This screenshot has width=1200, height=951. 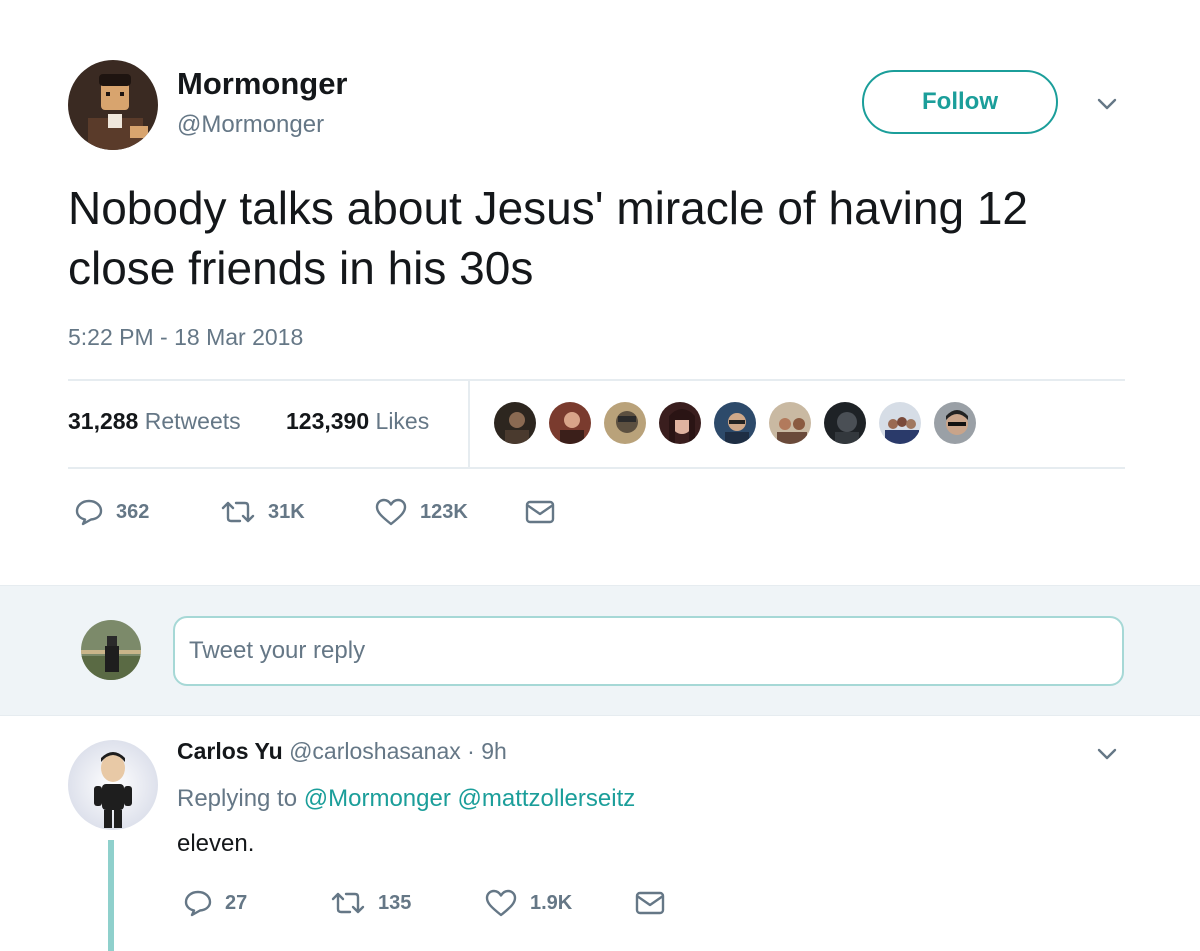 I want to click on likes-count: 123,390, so click(x=328, y=421).